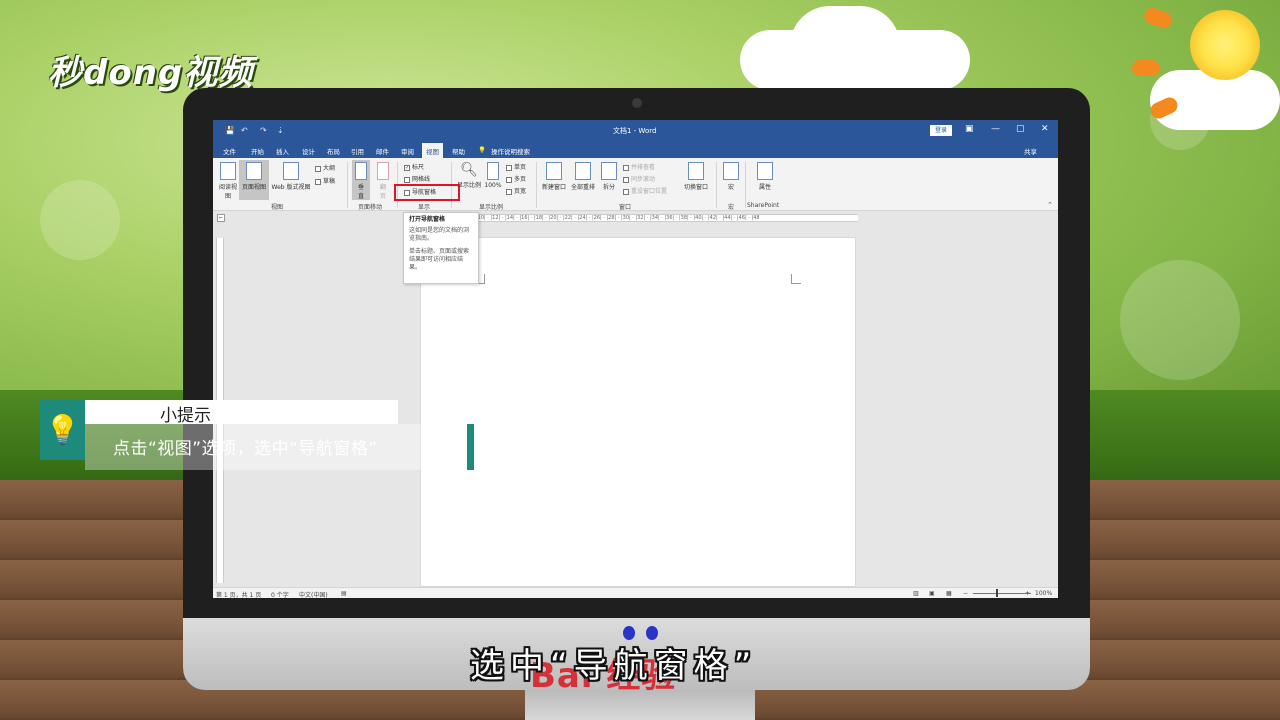 This screenshot has height=720, width=1280. Describe the element at coordinates (1020, 129) in the screenshot. I see `maximize-icon: ▢` at that location.